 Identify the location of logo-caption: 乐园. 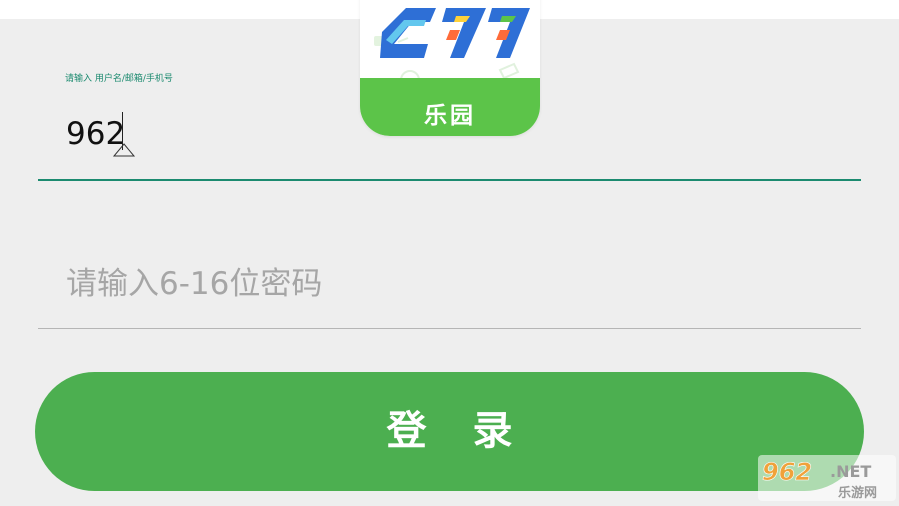
(450, 116).